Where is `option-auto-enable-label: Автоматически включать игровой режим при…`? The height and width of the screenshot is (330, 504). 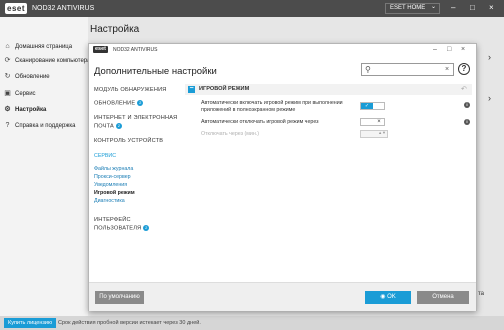
option-auto-enable-label: Автоматически включать игровой режим при… is located at coordinates (272, 106).